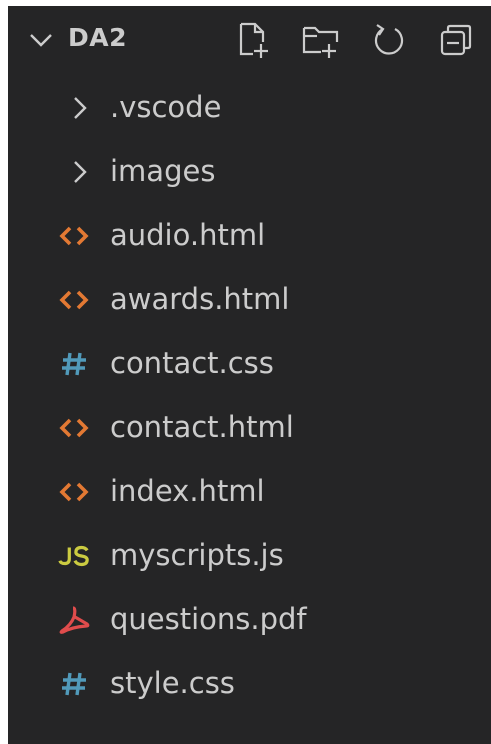 The height and width of the screenshot is (744, 491). What do you see at coordinates (166, 107) in the screenshot?
I see `tree-item-label: .vscode` at bounding box center [166, 107].